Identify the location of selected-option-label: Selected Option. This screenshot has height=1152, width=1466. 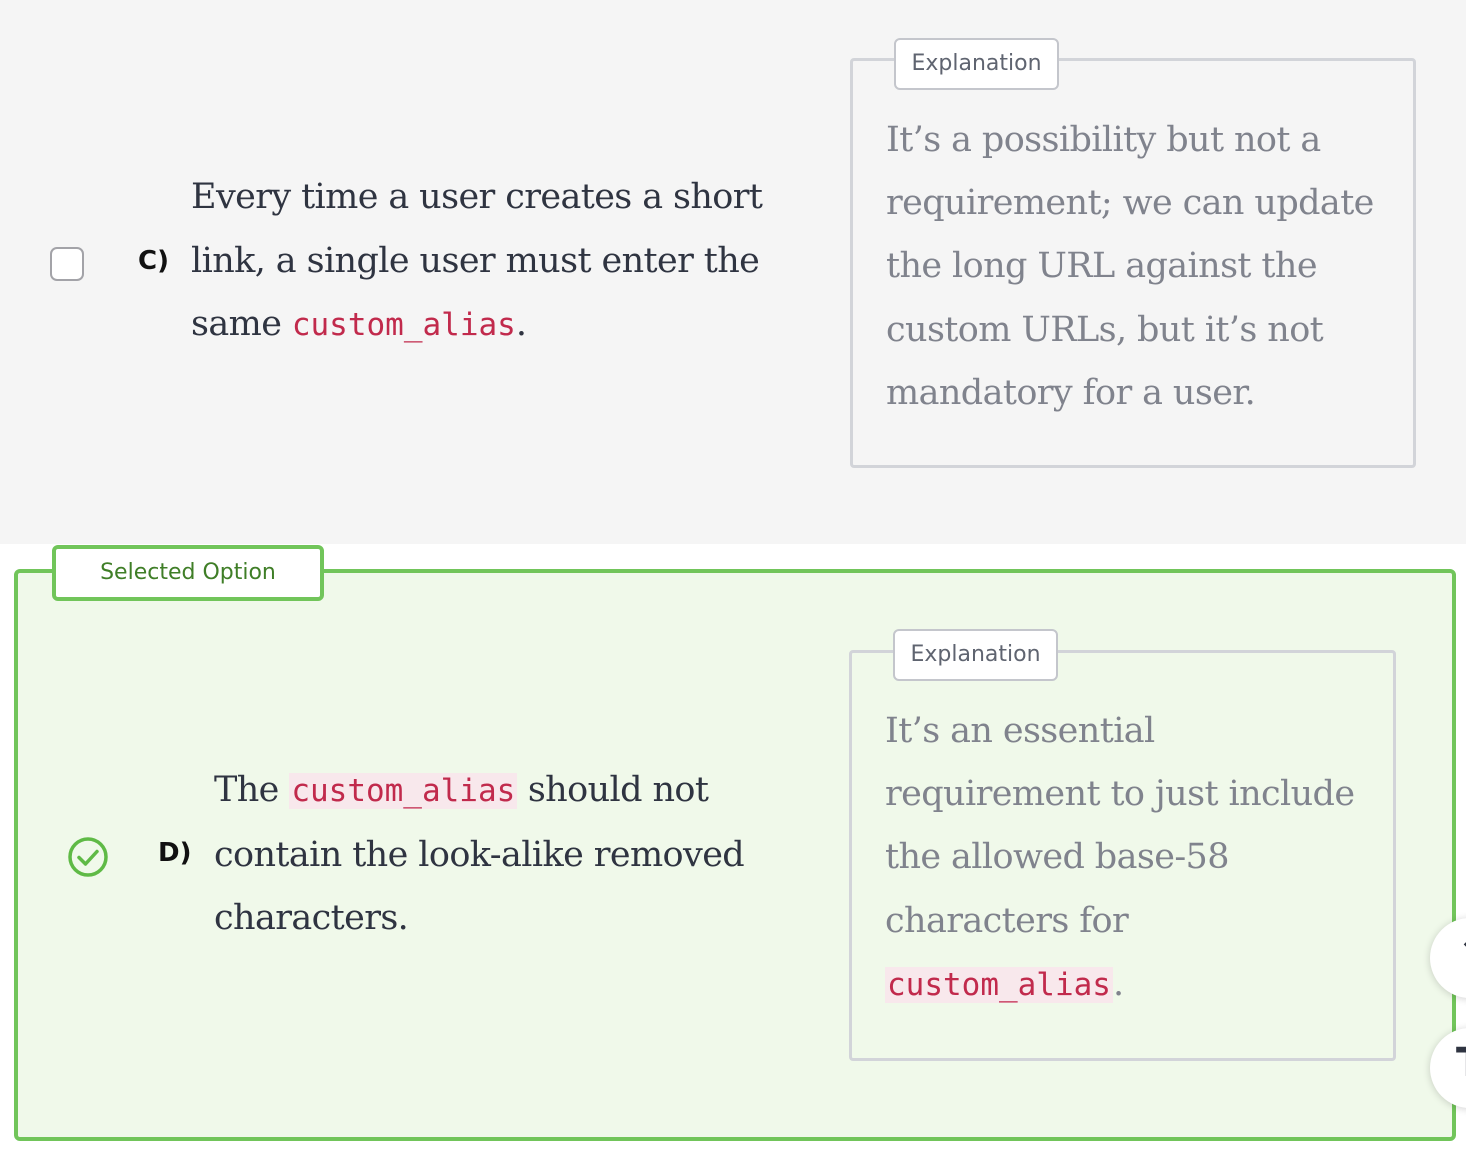
(188, 573).